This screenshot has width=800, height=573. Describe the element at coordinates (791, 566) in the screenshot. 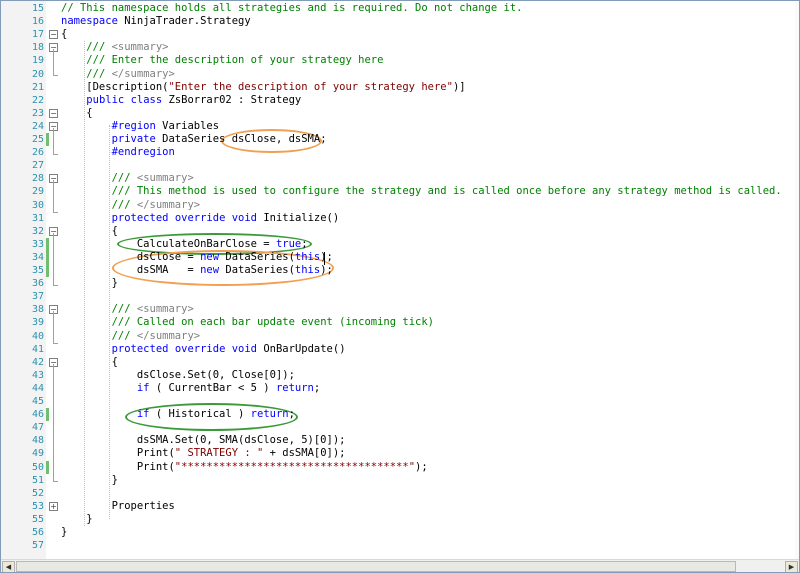

I see `scroll-right-button: ▶` at that location.